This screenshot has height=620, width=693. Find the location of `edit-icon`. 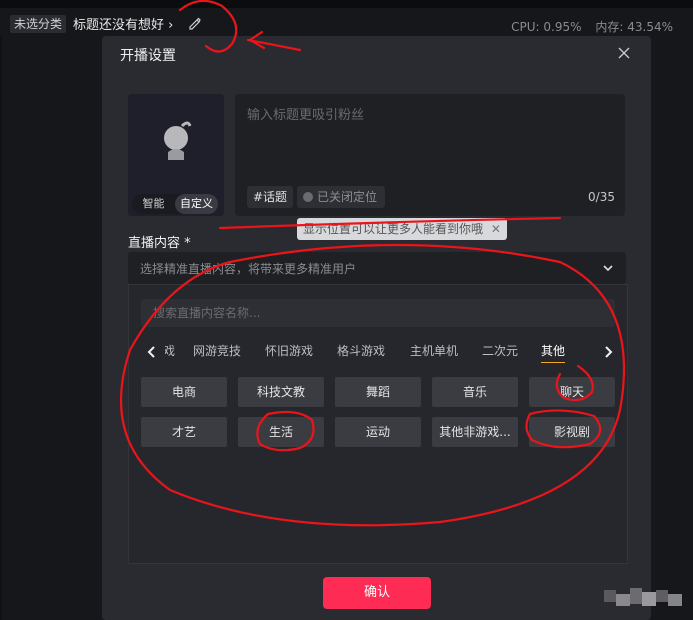

edit-icon is located at coordinates (195, 23).